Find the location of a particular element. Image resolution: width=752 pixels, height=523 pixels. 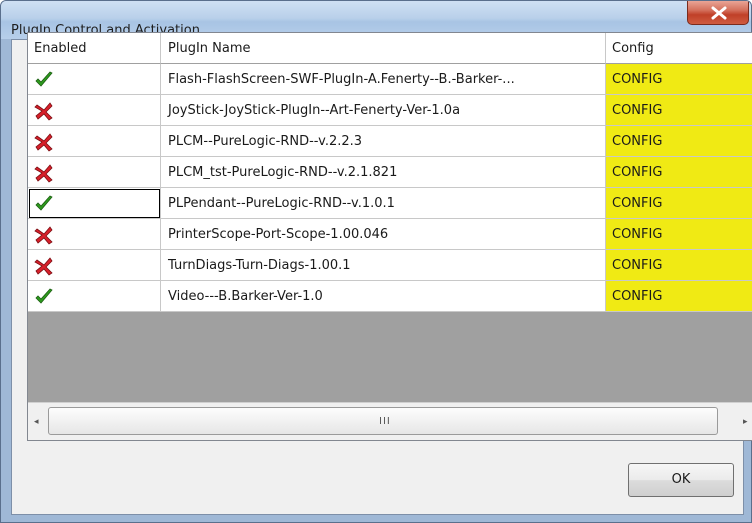

scroll-left-arrow-icon: ◂ is located at coordinates (36, 422).